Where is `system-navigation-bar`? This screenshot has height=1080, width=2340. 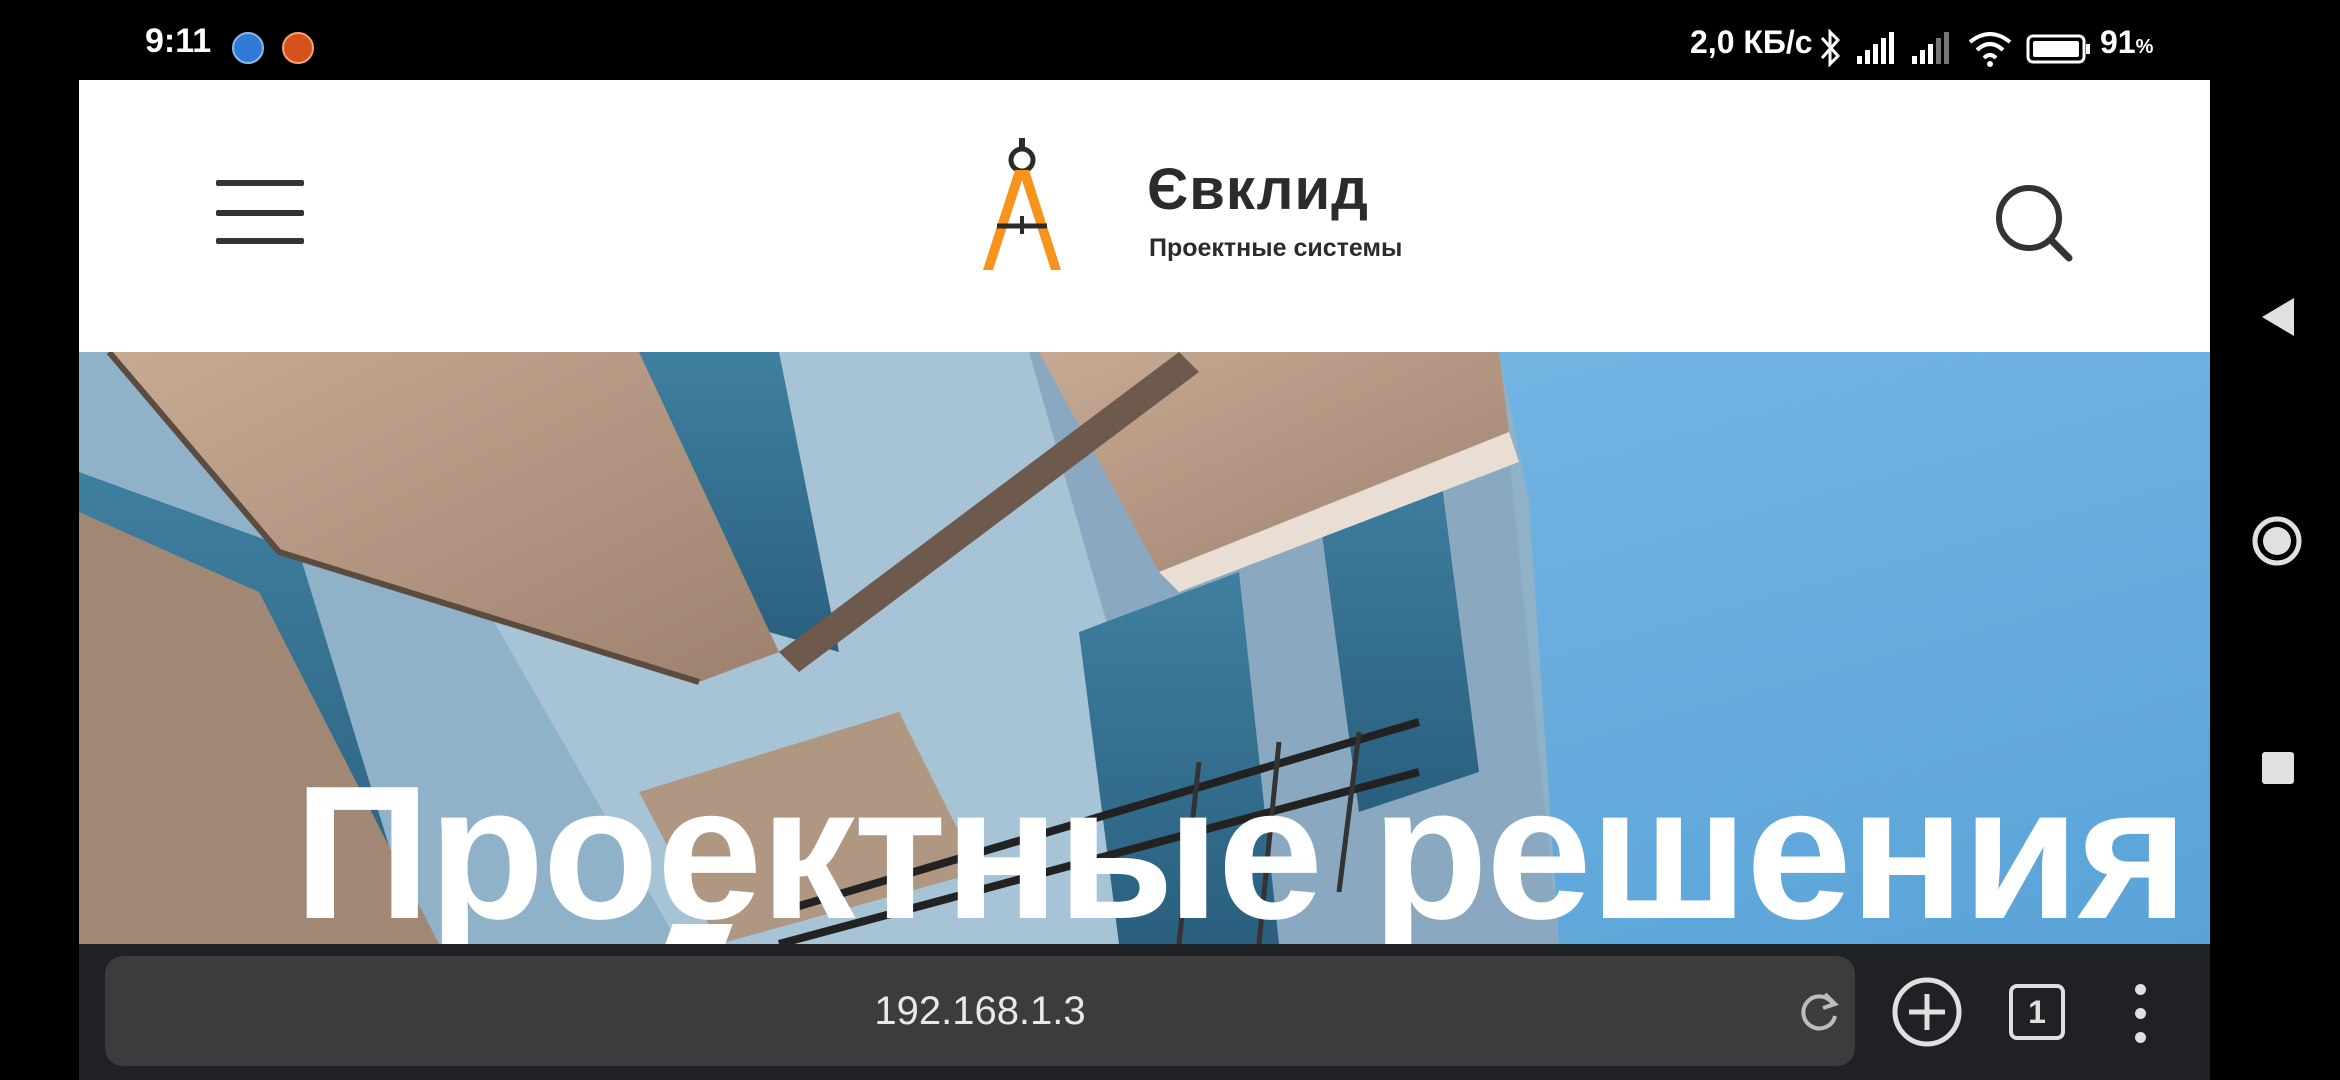 system-navigation-bar is located at coordinates (2275, 540).